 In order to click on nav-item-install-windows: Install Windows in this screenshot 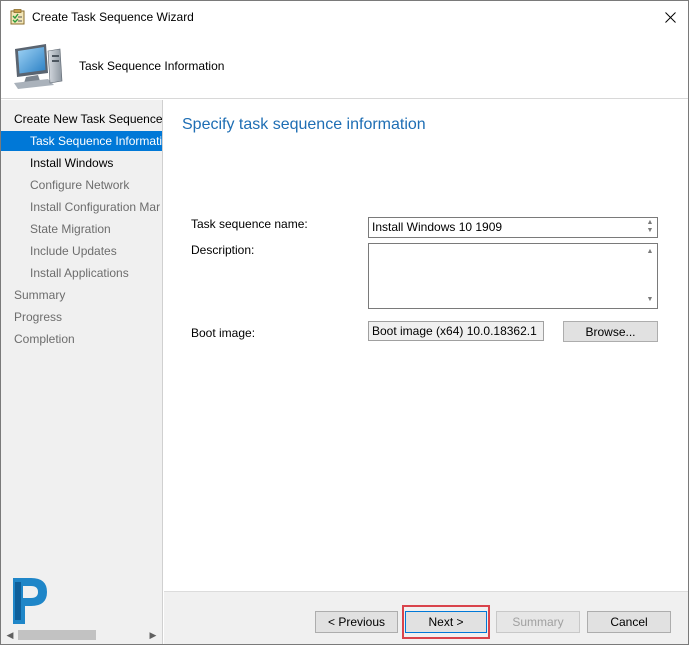, I will do `click(72, 163)`.